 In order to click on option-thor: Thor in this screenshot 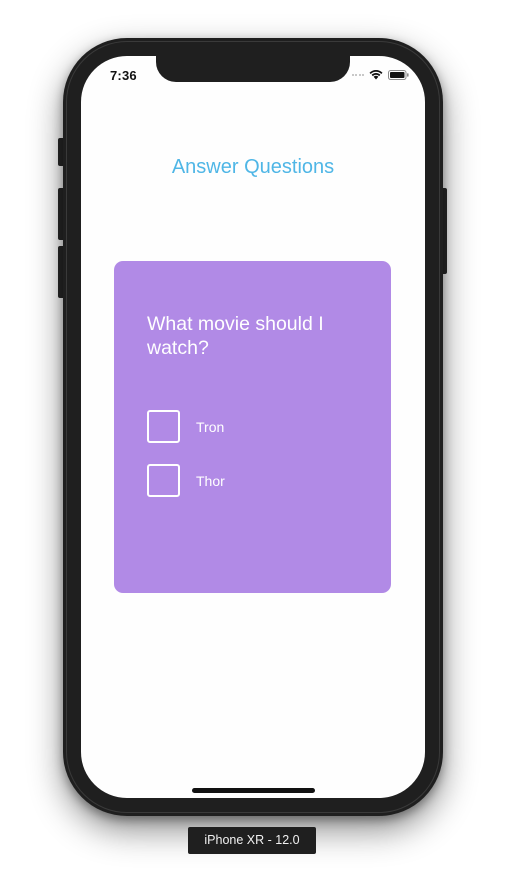, I will do `click(186, 480)`.